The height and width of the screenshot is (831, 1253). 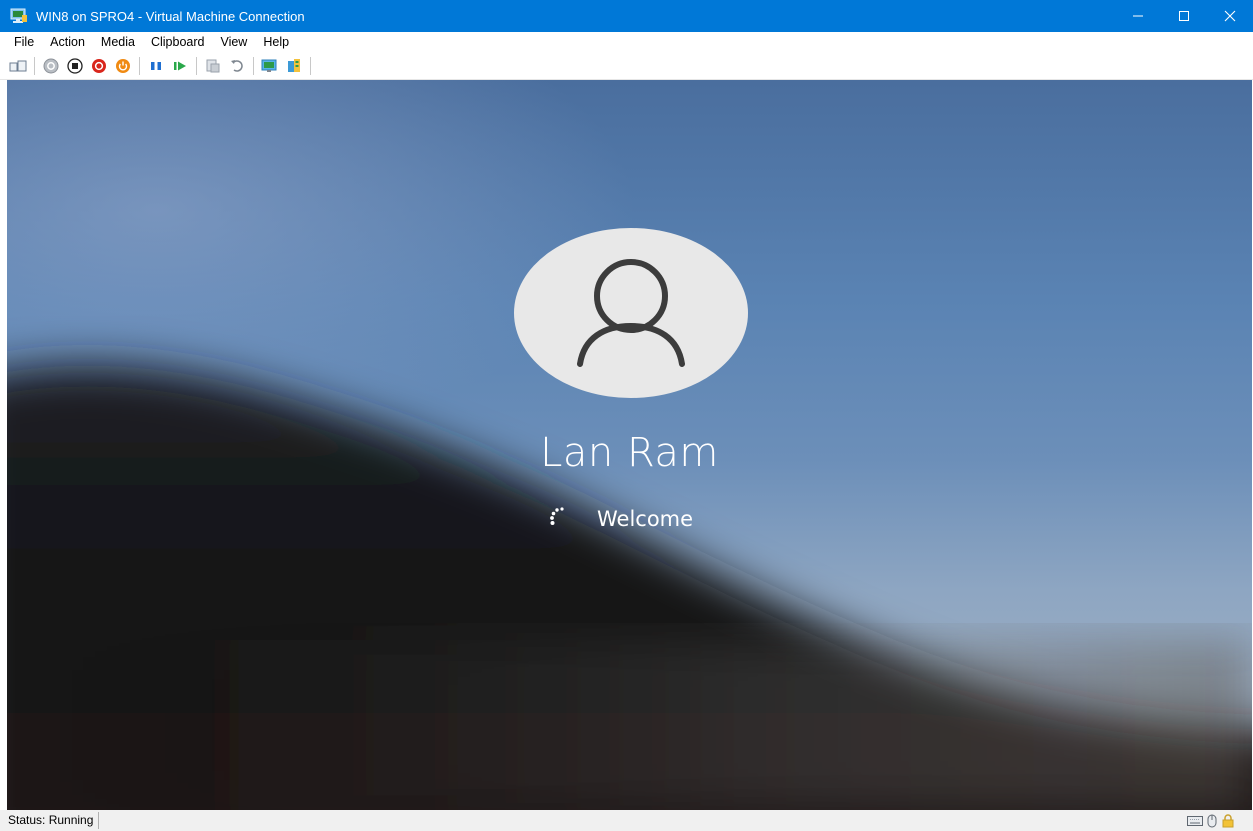 What do you see at coordinates (626, 66) in the screenshot?
I see `toolbar` at bounding box center [626, 66].